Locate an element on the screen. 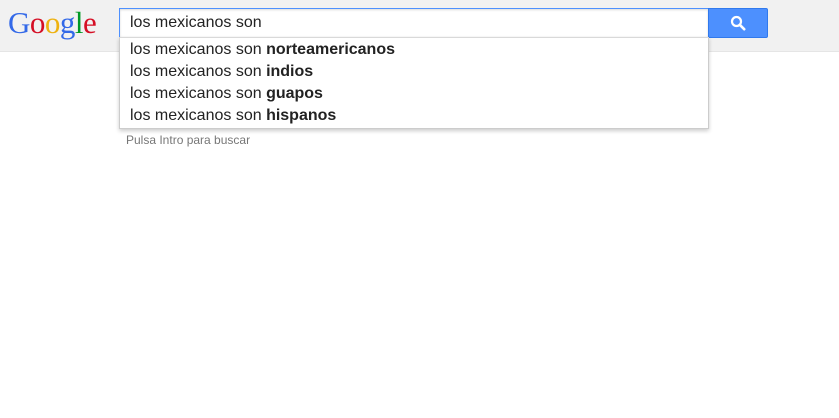 This screenshot has height=418, width=839. google-logo: Google is located at coordinates (52, 23).